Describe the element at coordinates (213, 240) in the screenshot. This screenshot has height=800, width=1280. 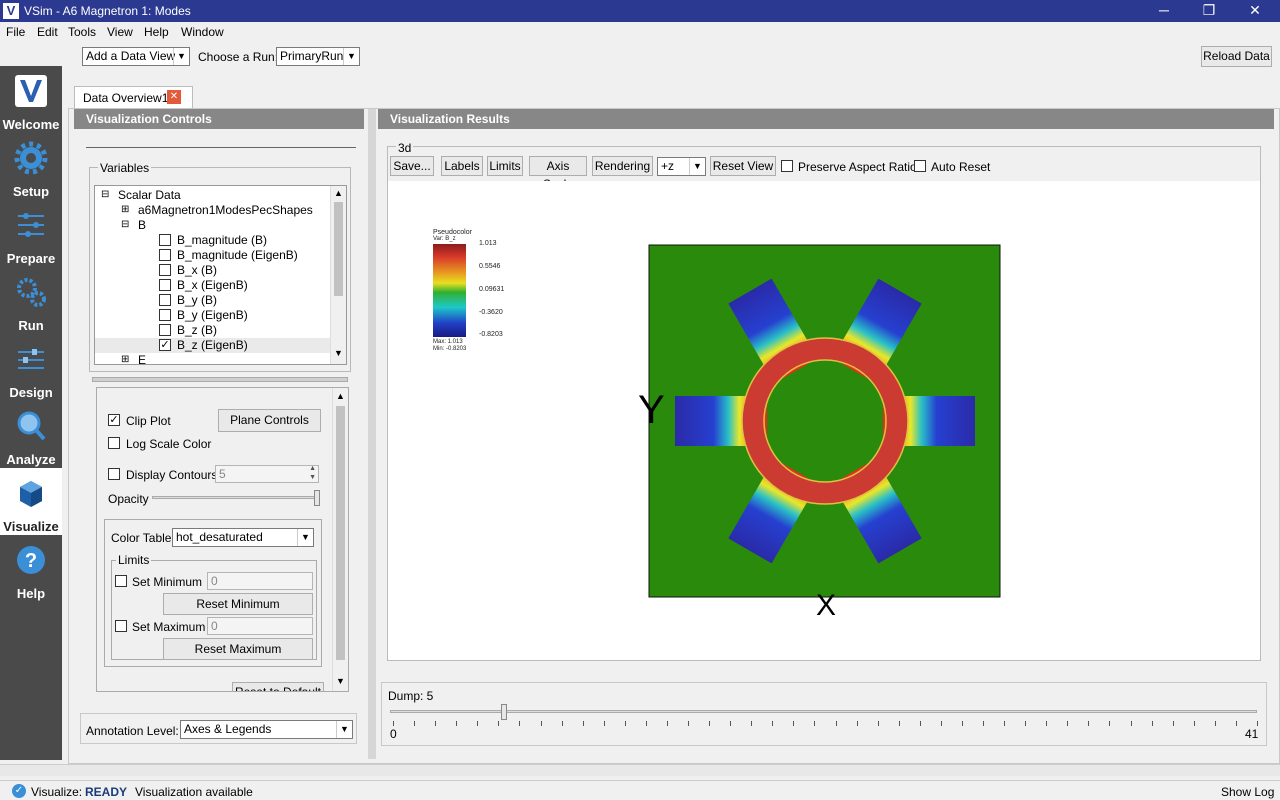
I see `tree-row: B_magnitude (B)` at that location.